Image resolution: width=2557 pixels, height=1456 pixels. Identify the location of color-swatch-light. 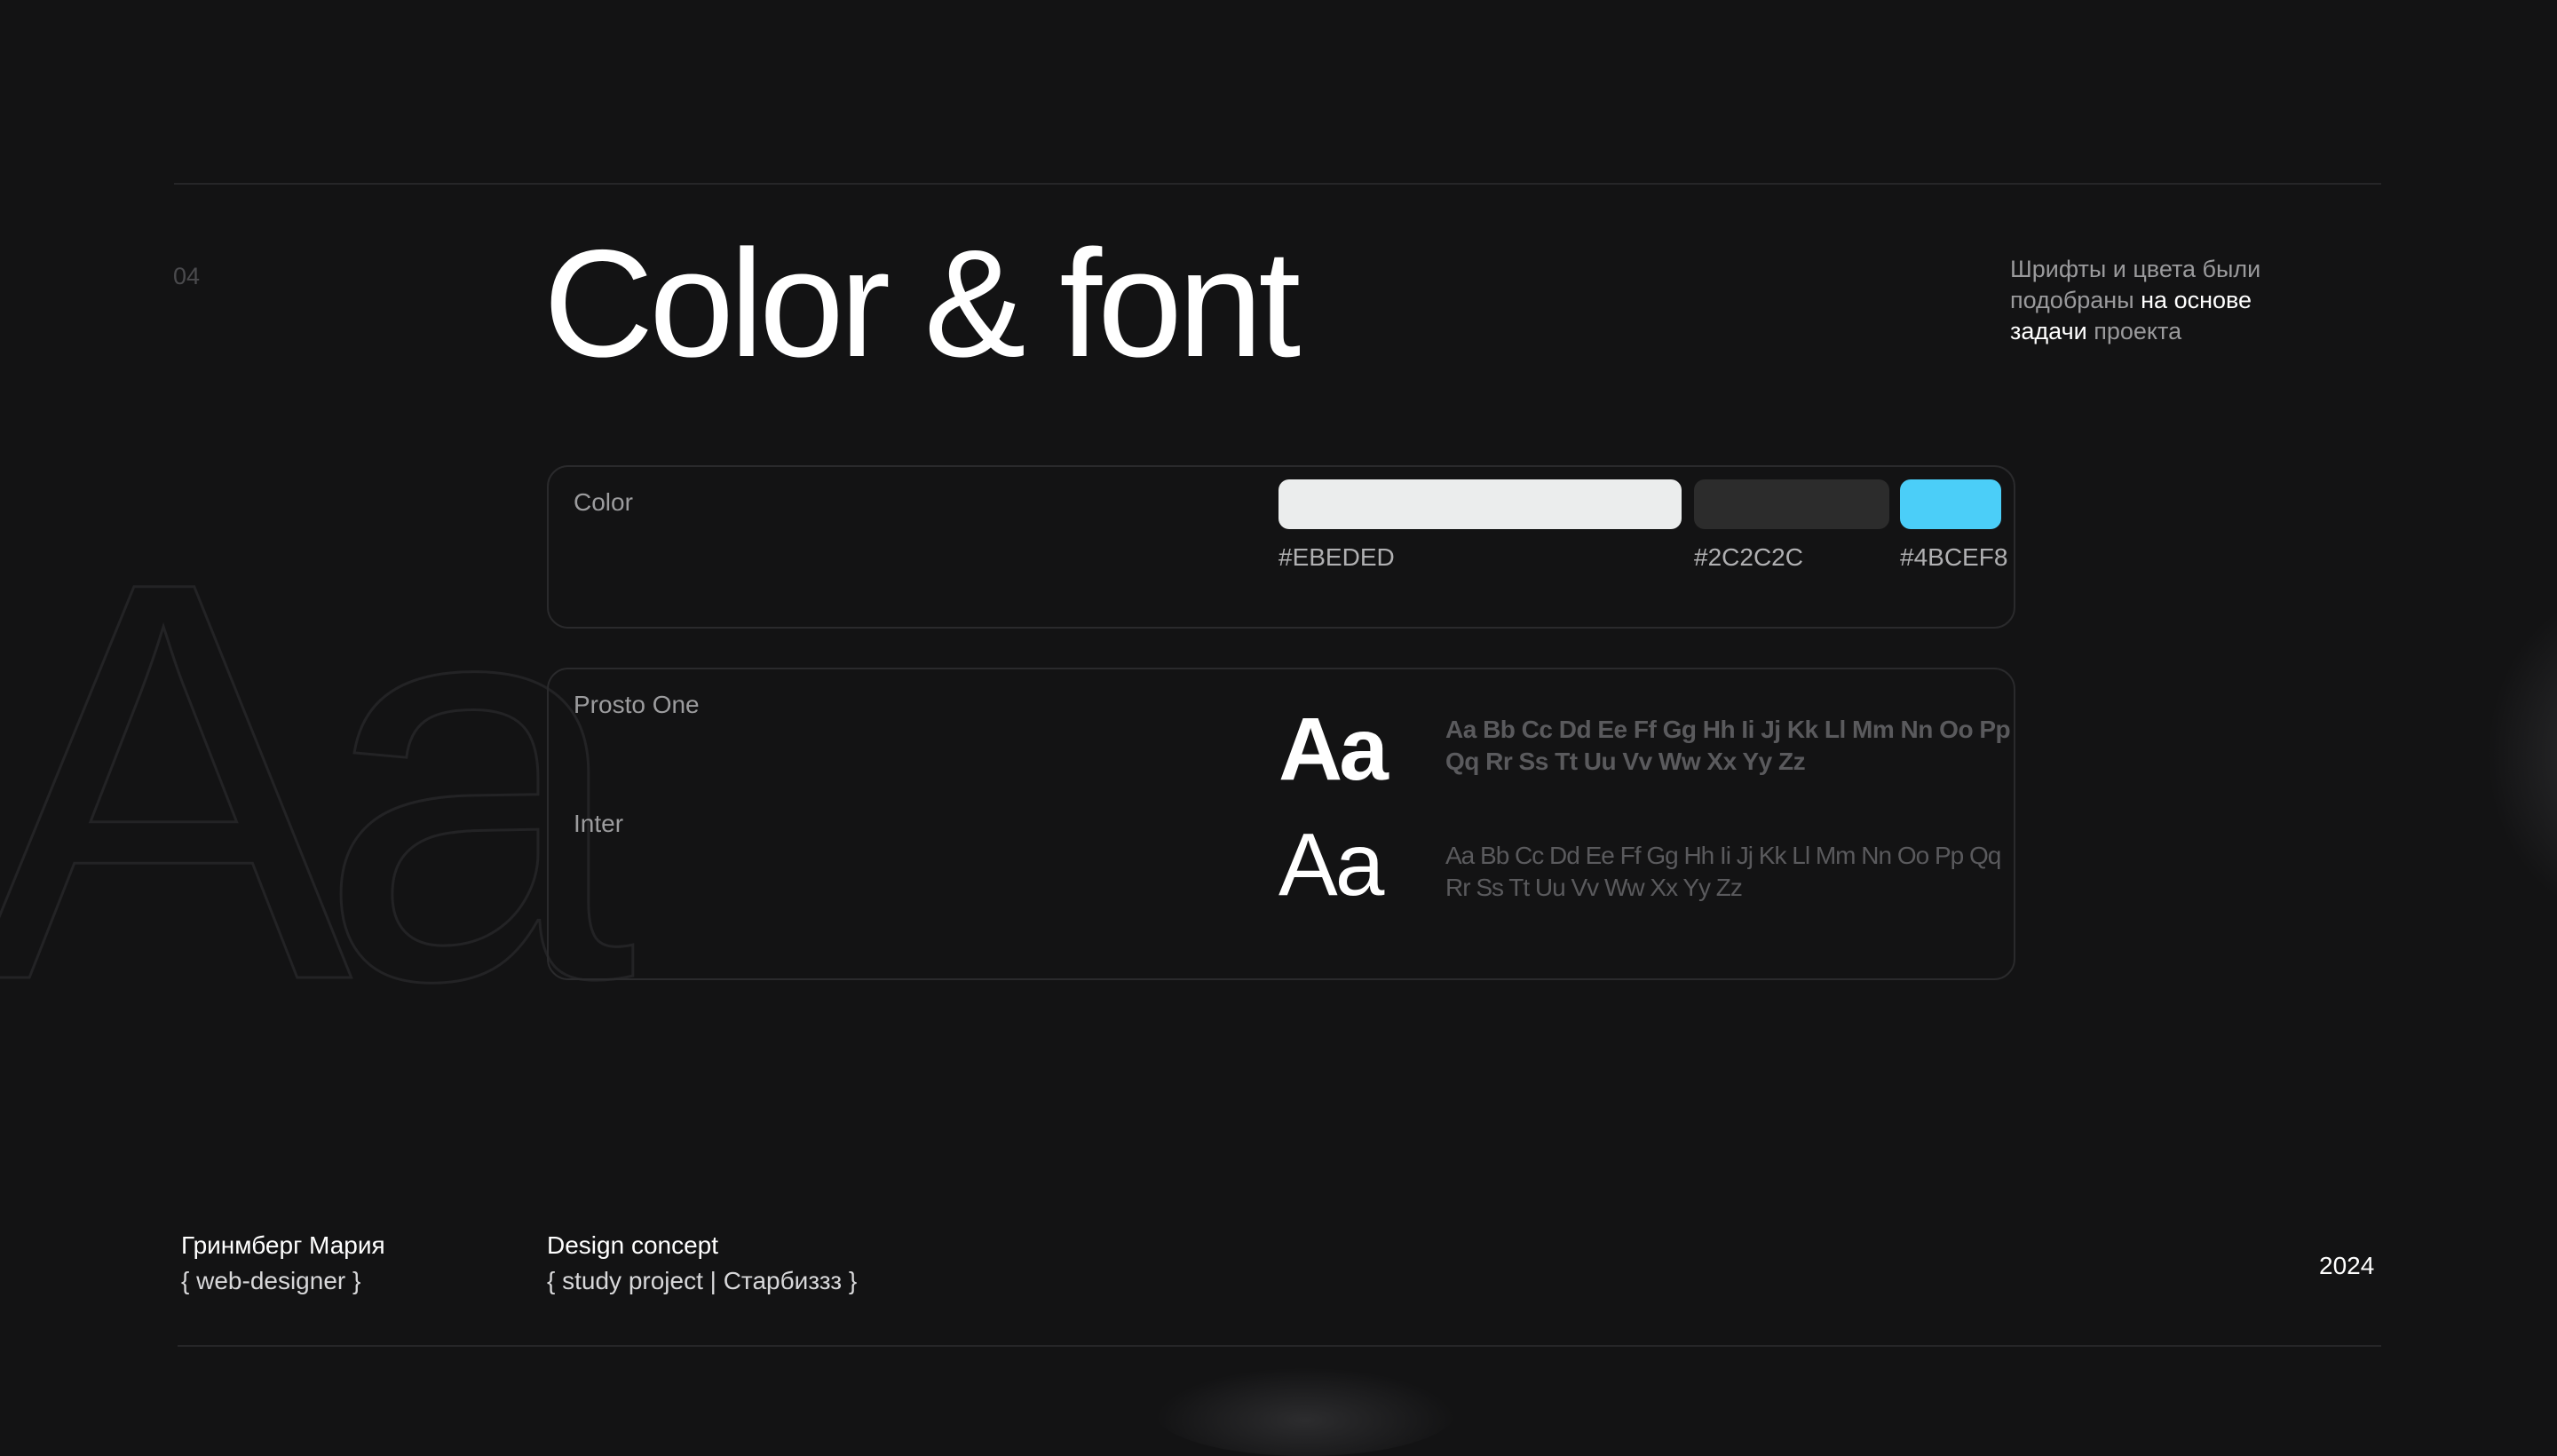
(1480, 504).